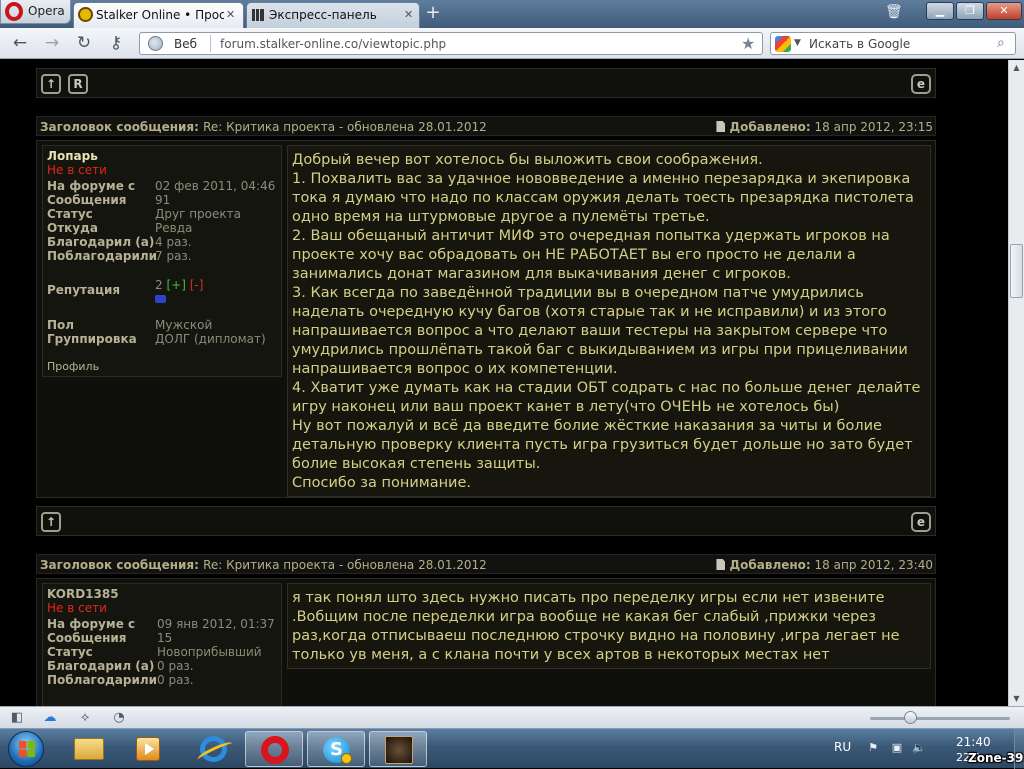 This screenshot has height=769, width=1024. I want to click on field-value: 0 раз., so click(175, 680).